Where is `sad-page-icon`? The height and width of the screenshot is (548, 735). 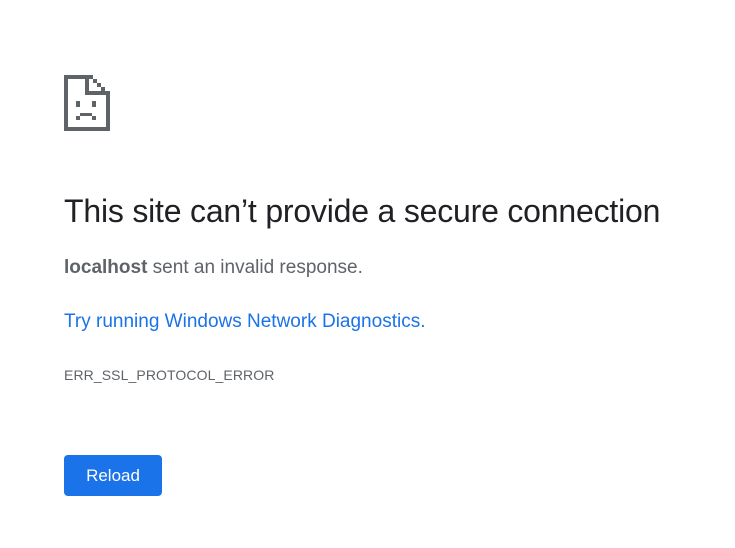 sad-page-icon is located at coordinates (87, 103).